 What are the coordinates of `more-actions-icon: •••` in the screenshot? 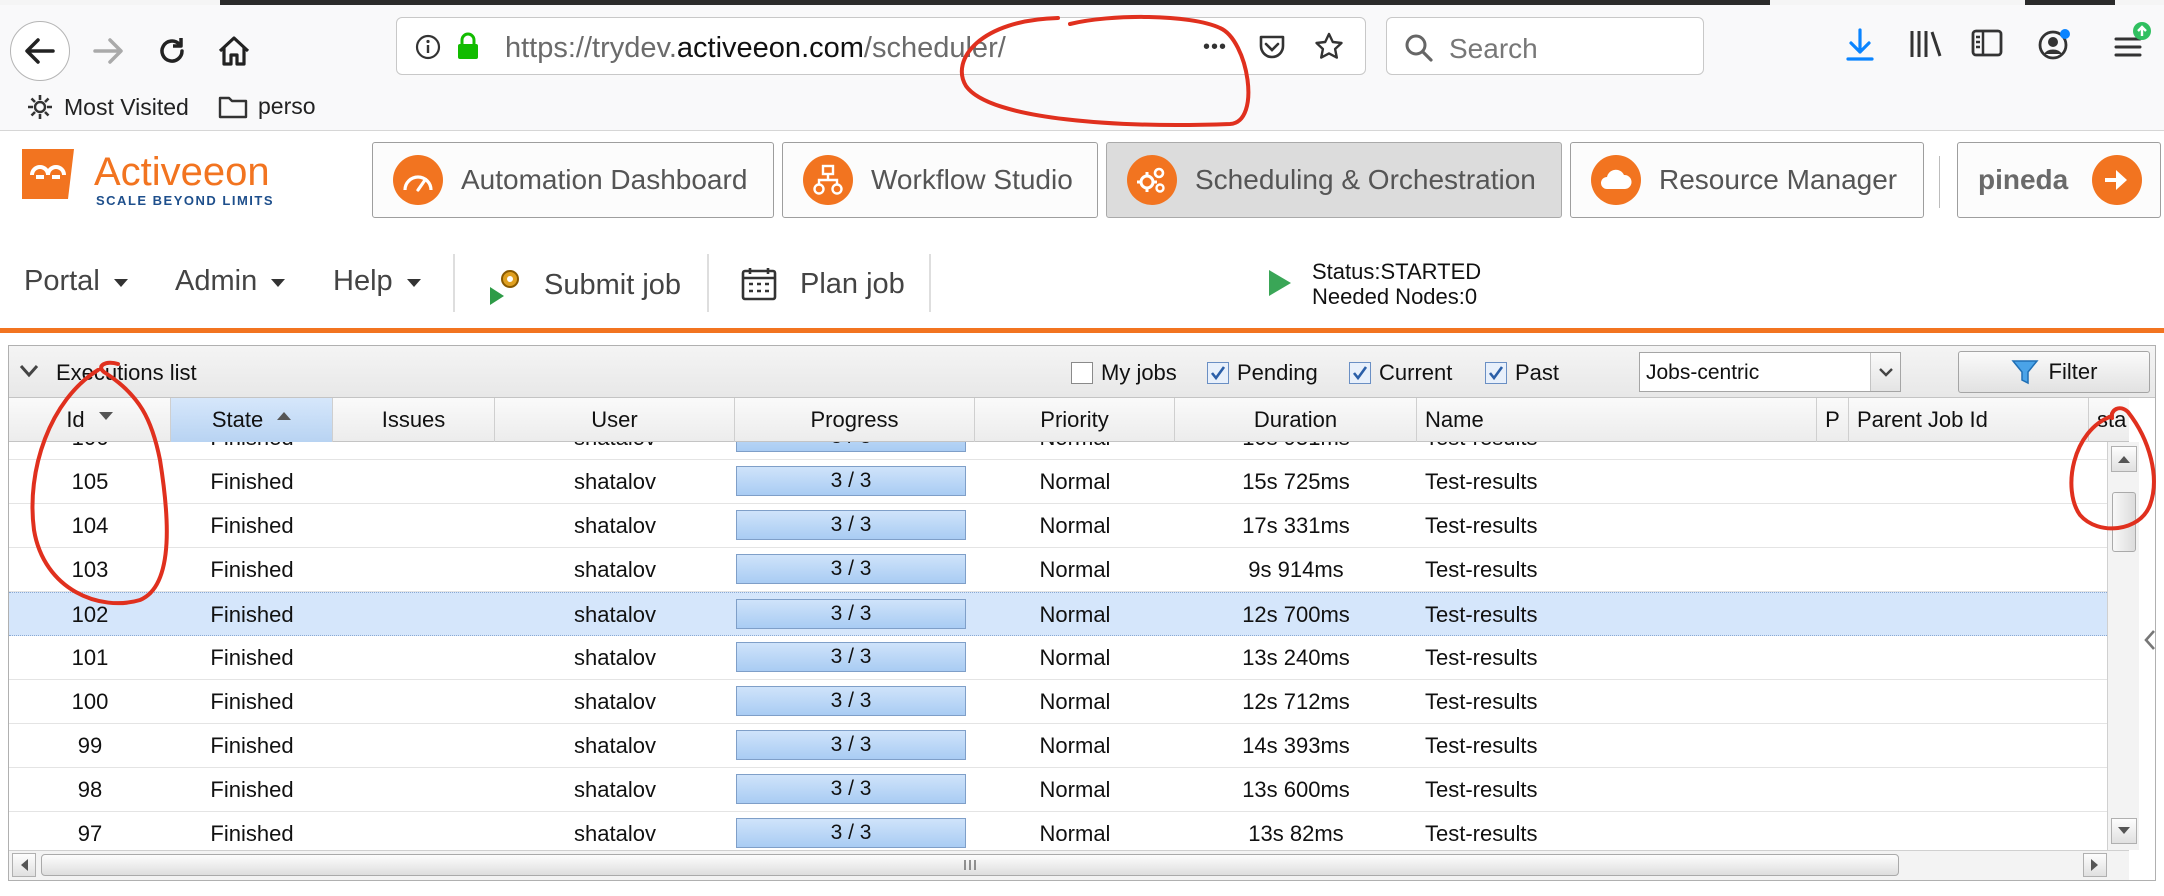 It's located at (1215, 47).